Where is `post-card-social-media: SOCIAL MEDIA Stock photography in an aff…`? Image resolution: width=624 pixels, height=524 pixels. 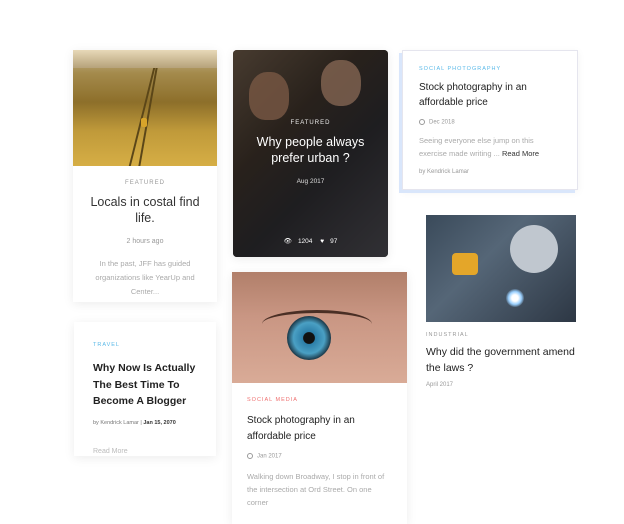 post-card-social-media: SOCIAL MEDIA Stock photography in an aff… is located at coordinates (319, 398).